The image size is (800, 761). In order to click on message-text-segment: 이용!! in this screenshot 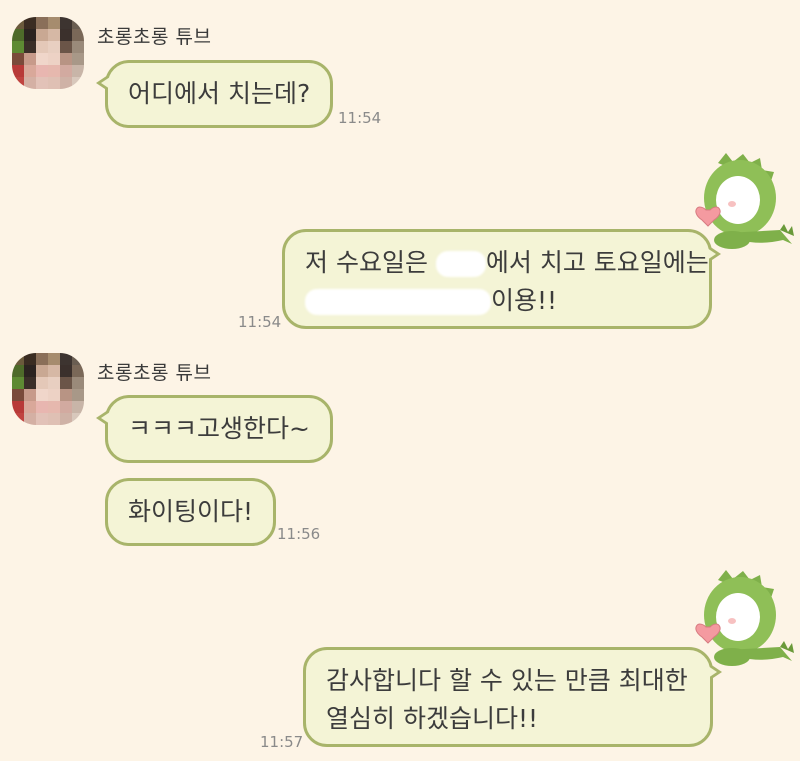, I will do `click(524, 300)`.